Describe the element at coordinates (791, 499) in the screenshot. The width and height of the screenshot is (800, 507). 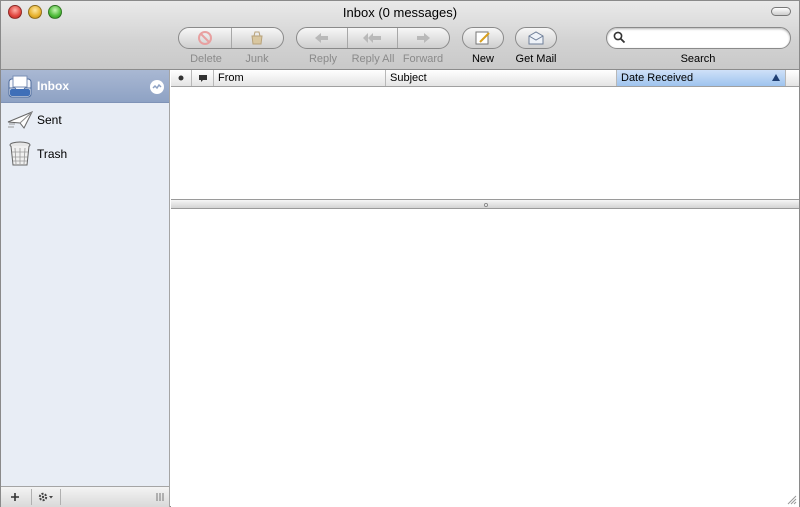
I see `window-resize-grip-icon` at that location.